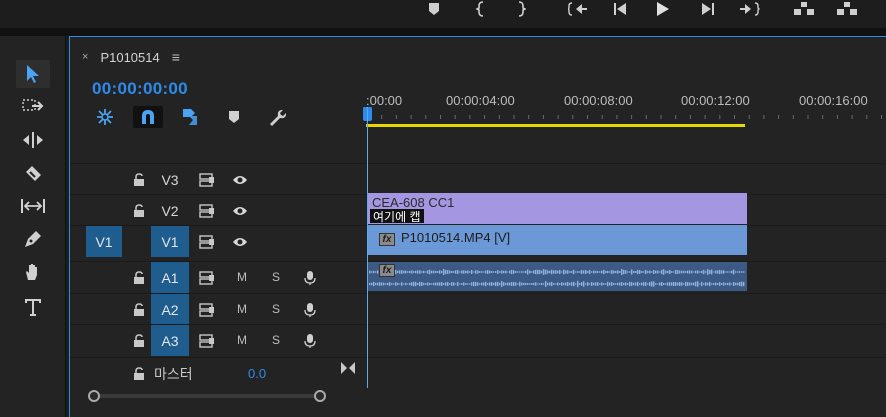  I want to click on mark-out-icon, so click(521, 9).